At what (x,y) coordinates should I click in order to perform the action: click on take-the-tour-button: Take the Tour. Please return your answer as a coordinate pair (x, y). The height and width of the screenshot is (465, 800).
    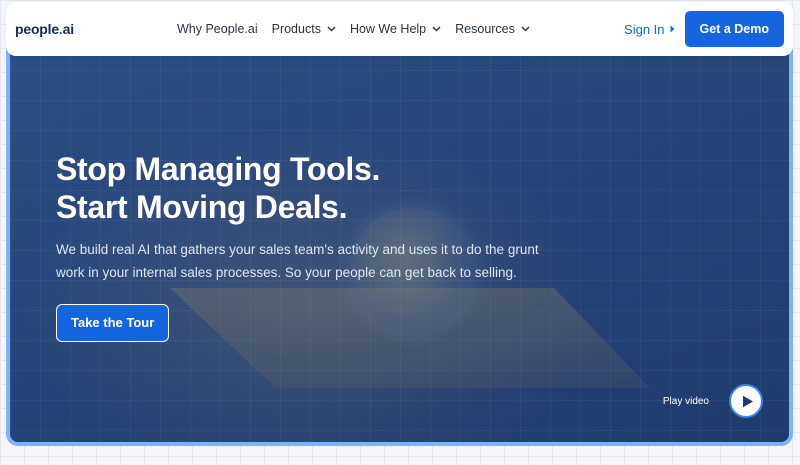
    Looking at the image, I should click on (113, 323).